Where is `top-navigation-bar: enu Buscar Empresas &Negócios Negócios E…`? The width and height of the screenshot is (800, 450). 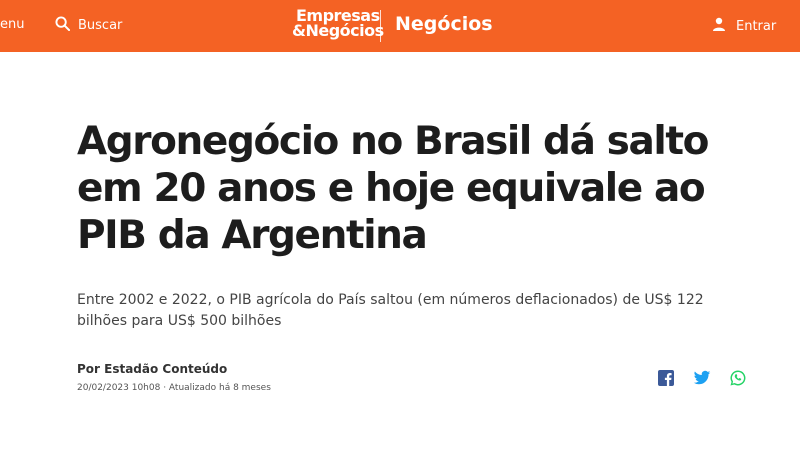
top-navigation-bar: enu Buscar Empresas &Negócios Negócios E… is located at coordinates (400, 26).